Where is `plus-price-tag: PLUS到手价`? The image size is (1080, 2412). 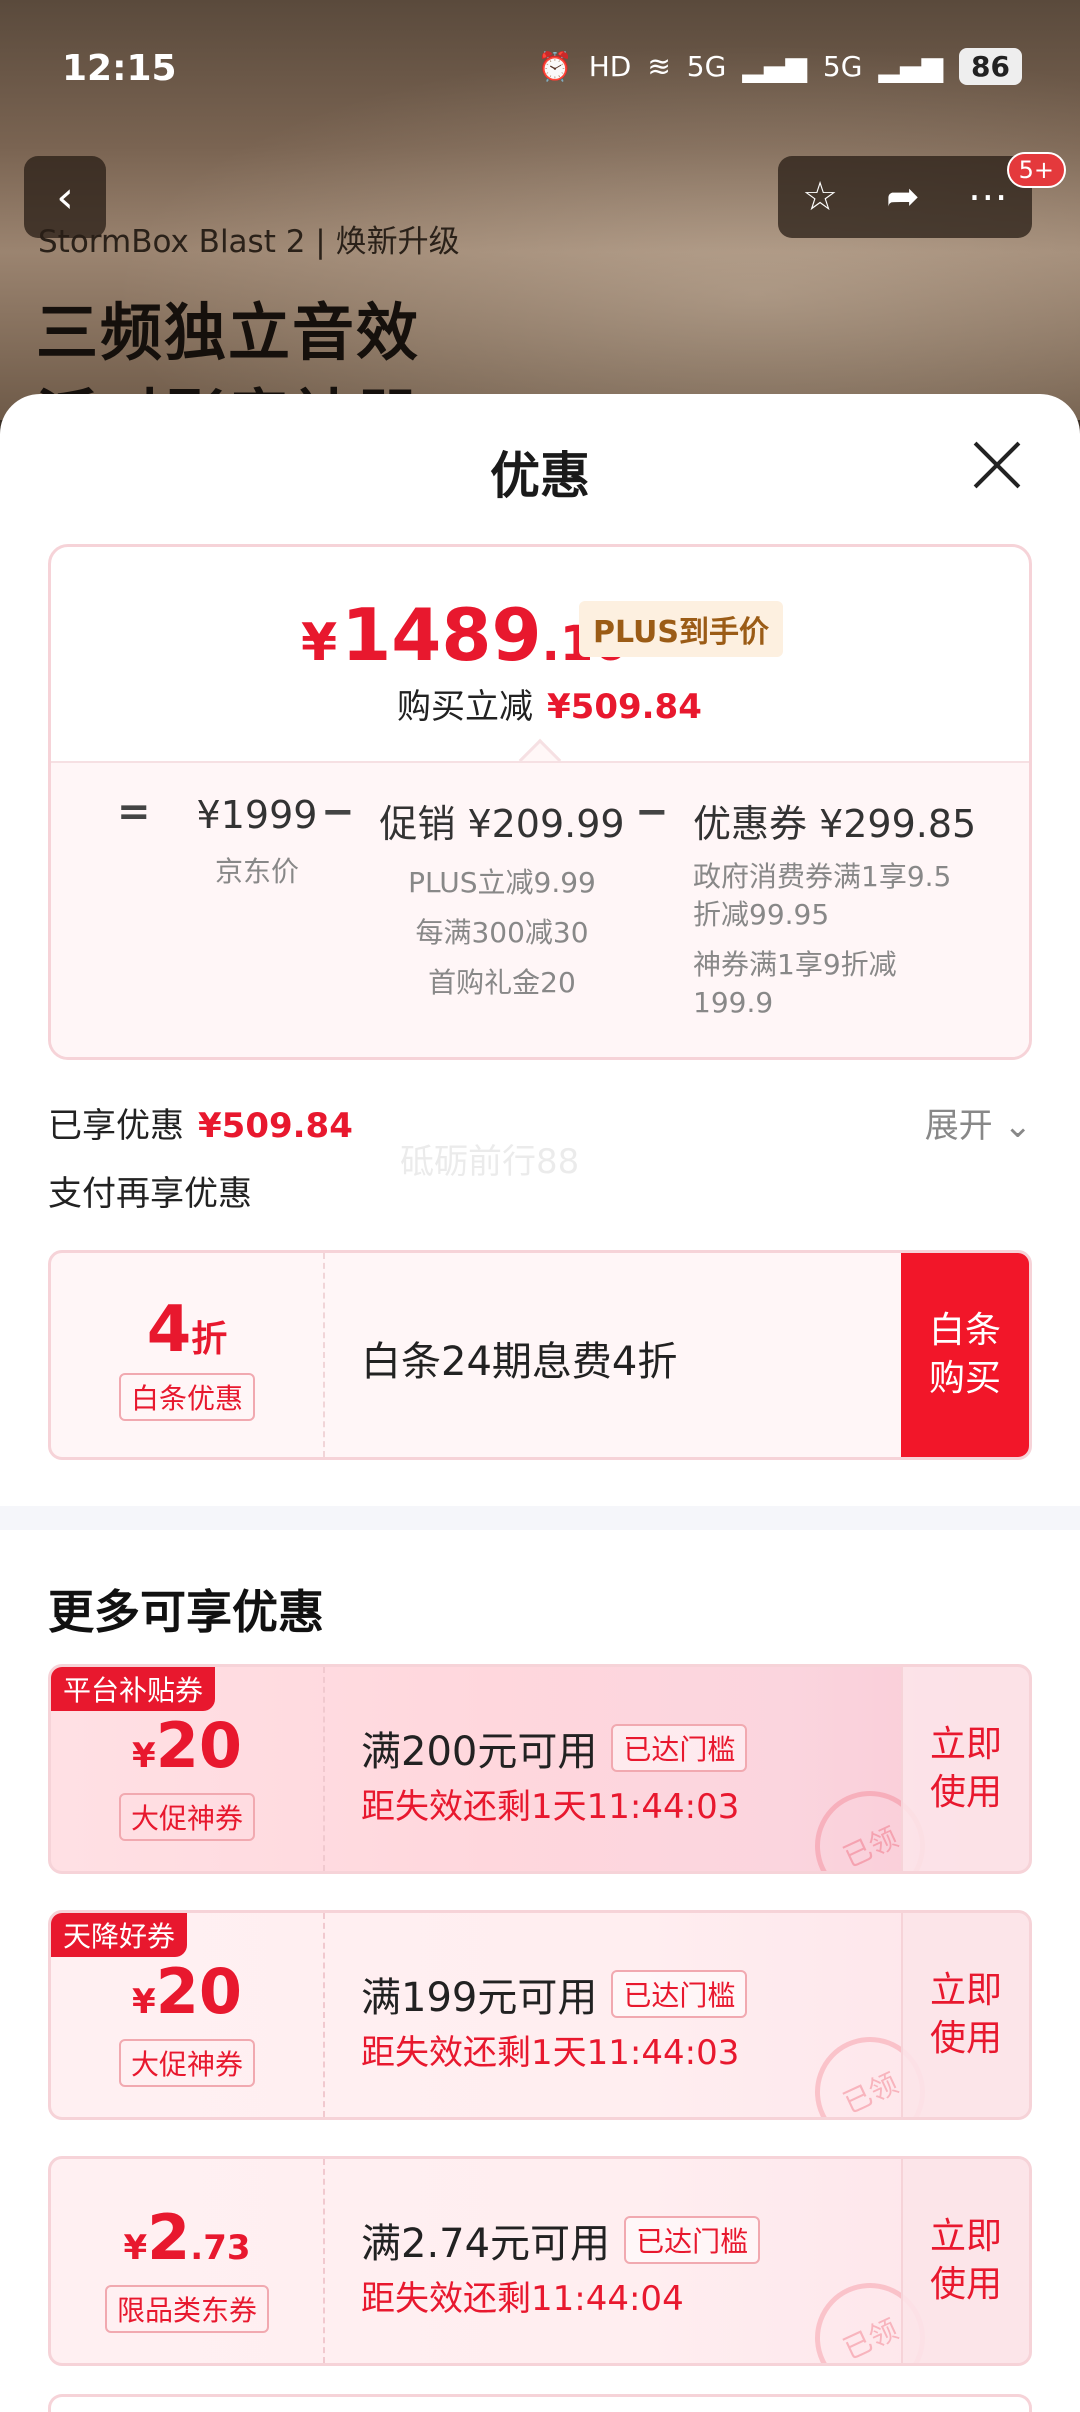
plus-price-tag: PLUS到手价 is located at coordinates (681, 629).